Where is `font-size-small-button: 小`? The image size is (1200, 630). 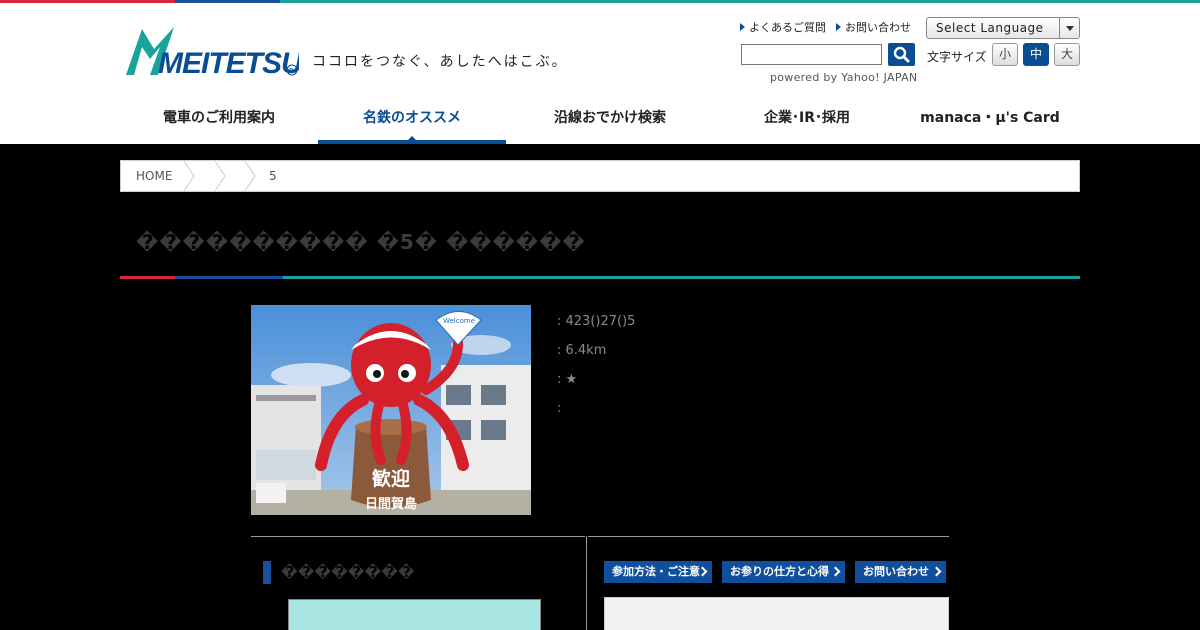 font-size-small-button: 小 is located at coordinates (1005, 54).